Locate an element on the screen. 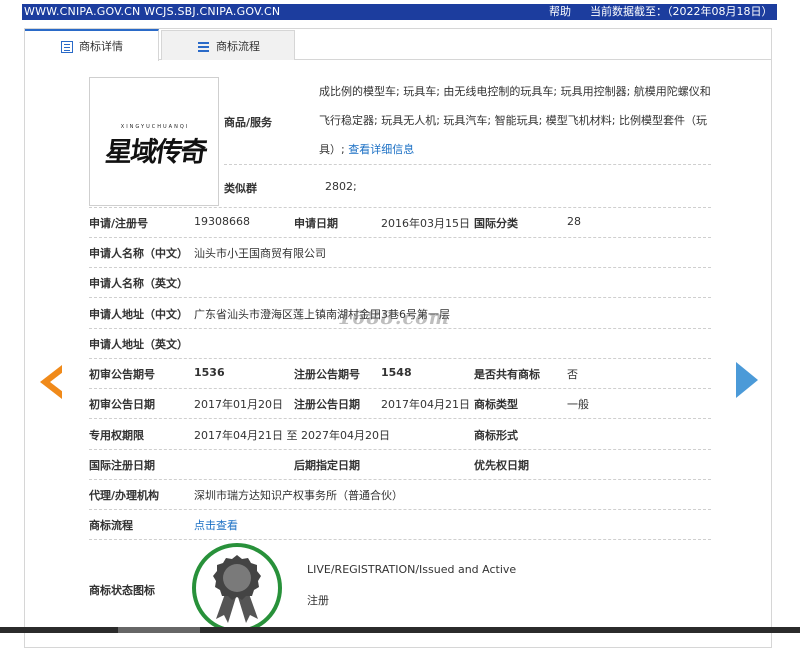 The image size is (800, 648). later-date-label: 后期指定日期 is located at coordinates (327, 465).